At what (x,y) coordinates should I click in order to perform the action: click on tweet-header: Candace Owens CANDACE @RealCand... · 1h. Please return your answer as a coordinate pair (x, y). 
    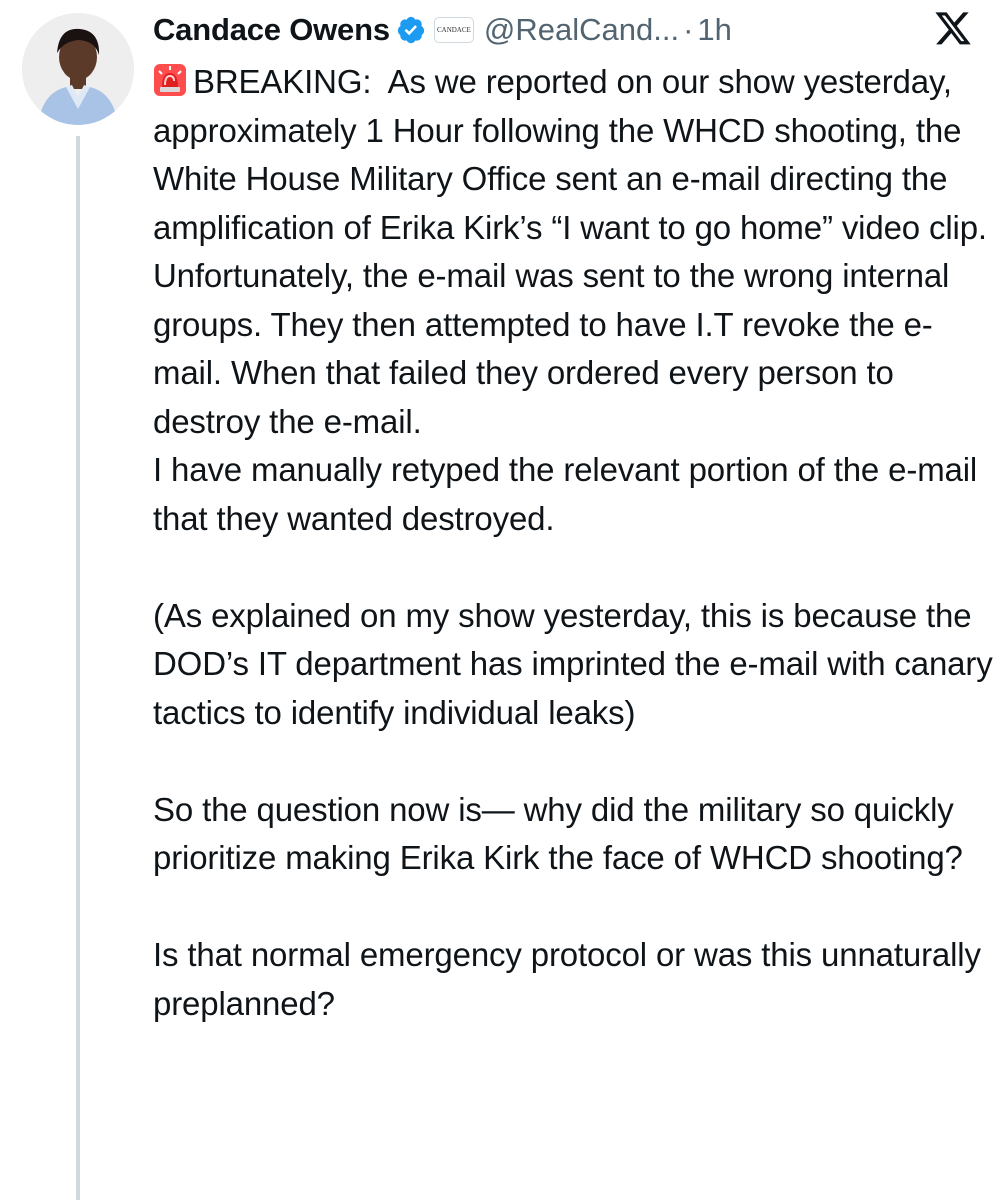
    Looking at the image, I should click on (442, 30).